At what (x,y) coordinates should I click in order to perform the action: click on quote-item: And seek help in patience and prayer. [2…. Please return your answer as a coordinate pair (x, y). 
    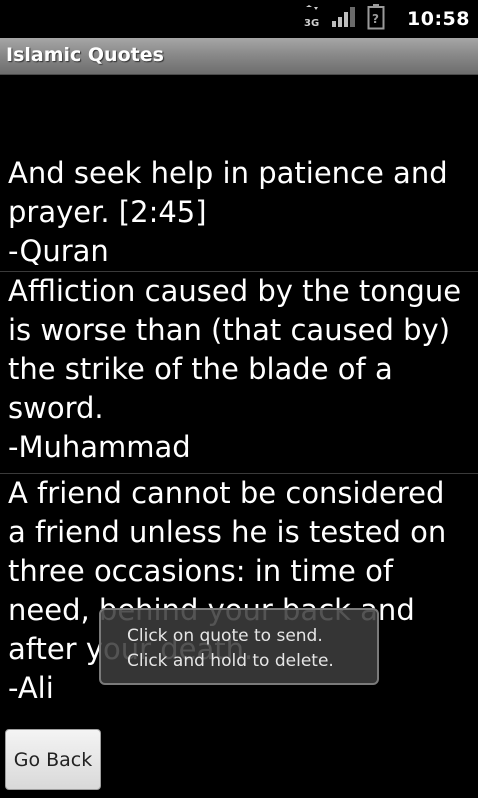
    Looking at the image, I should click on (239, 213).